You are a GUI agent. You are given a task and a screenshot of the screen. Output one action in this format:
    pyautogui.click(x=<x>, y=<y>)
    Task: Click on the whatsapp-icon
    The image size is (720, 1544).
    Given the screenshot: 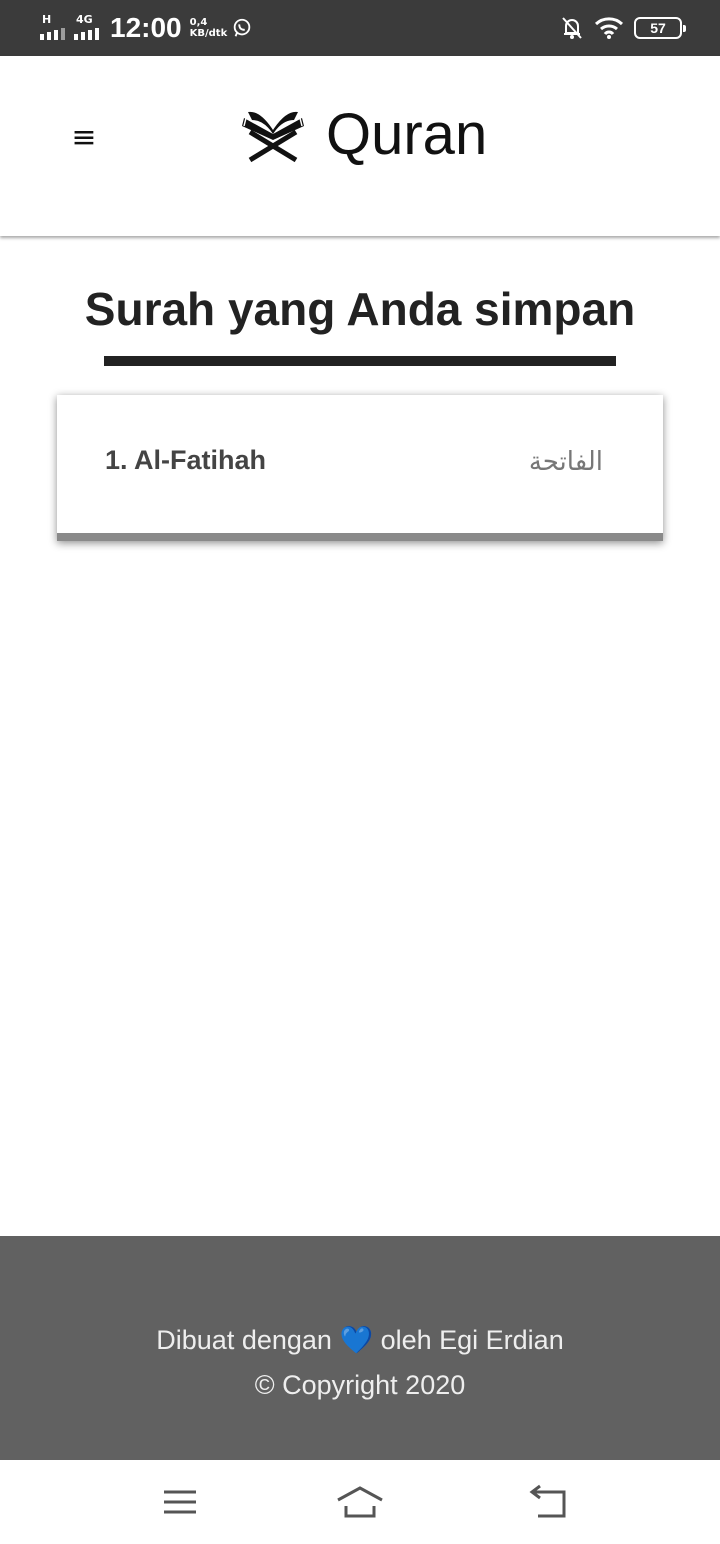 What is the action you would take?
    pyautogui.click(x=242, y=27)
    